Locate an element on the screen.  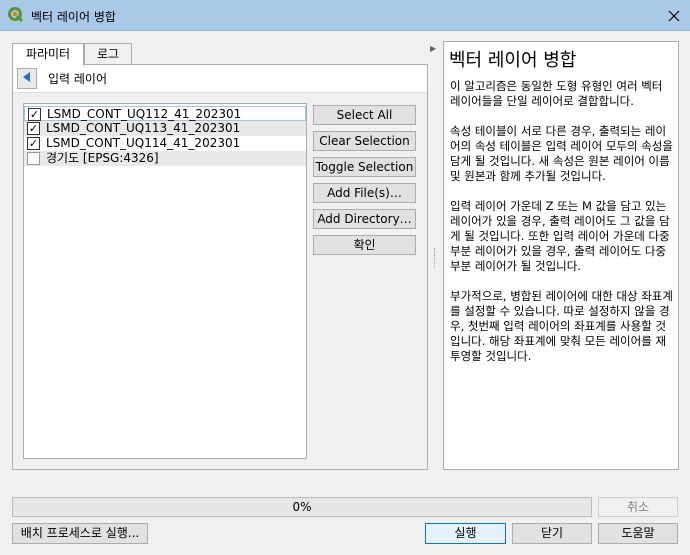
progress-bar: 0% is located at coordinates (302, 507).